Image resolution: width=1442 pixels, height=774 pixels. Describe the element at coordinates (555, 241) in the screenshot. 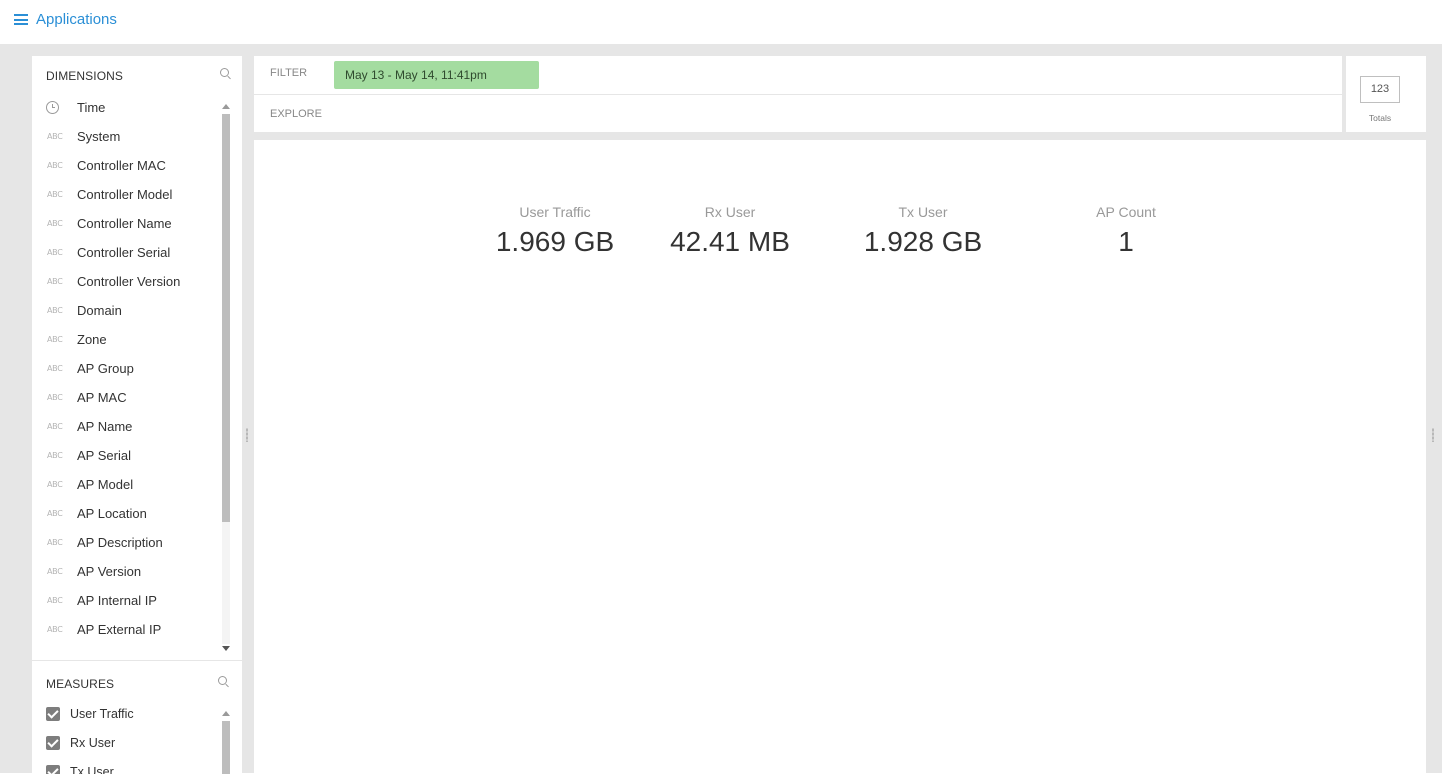

I see `metric-value: 1.969 GB` at that location.